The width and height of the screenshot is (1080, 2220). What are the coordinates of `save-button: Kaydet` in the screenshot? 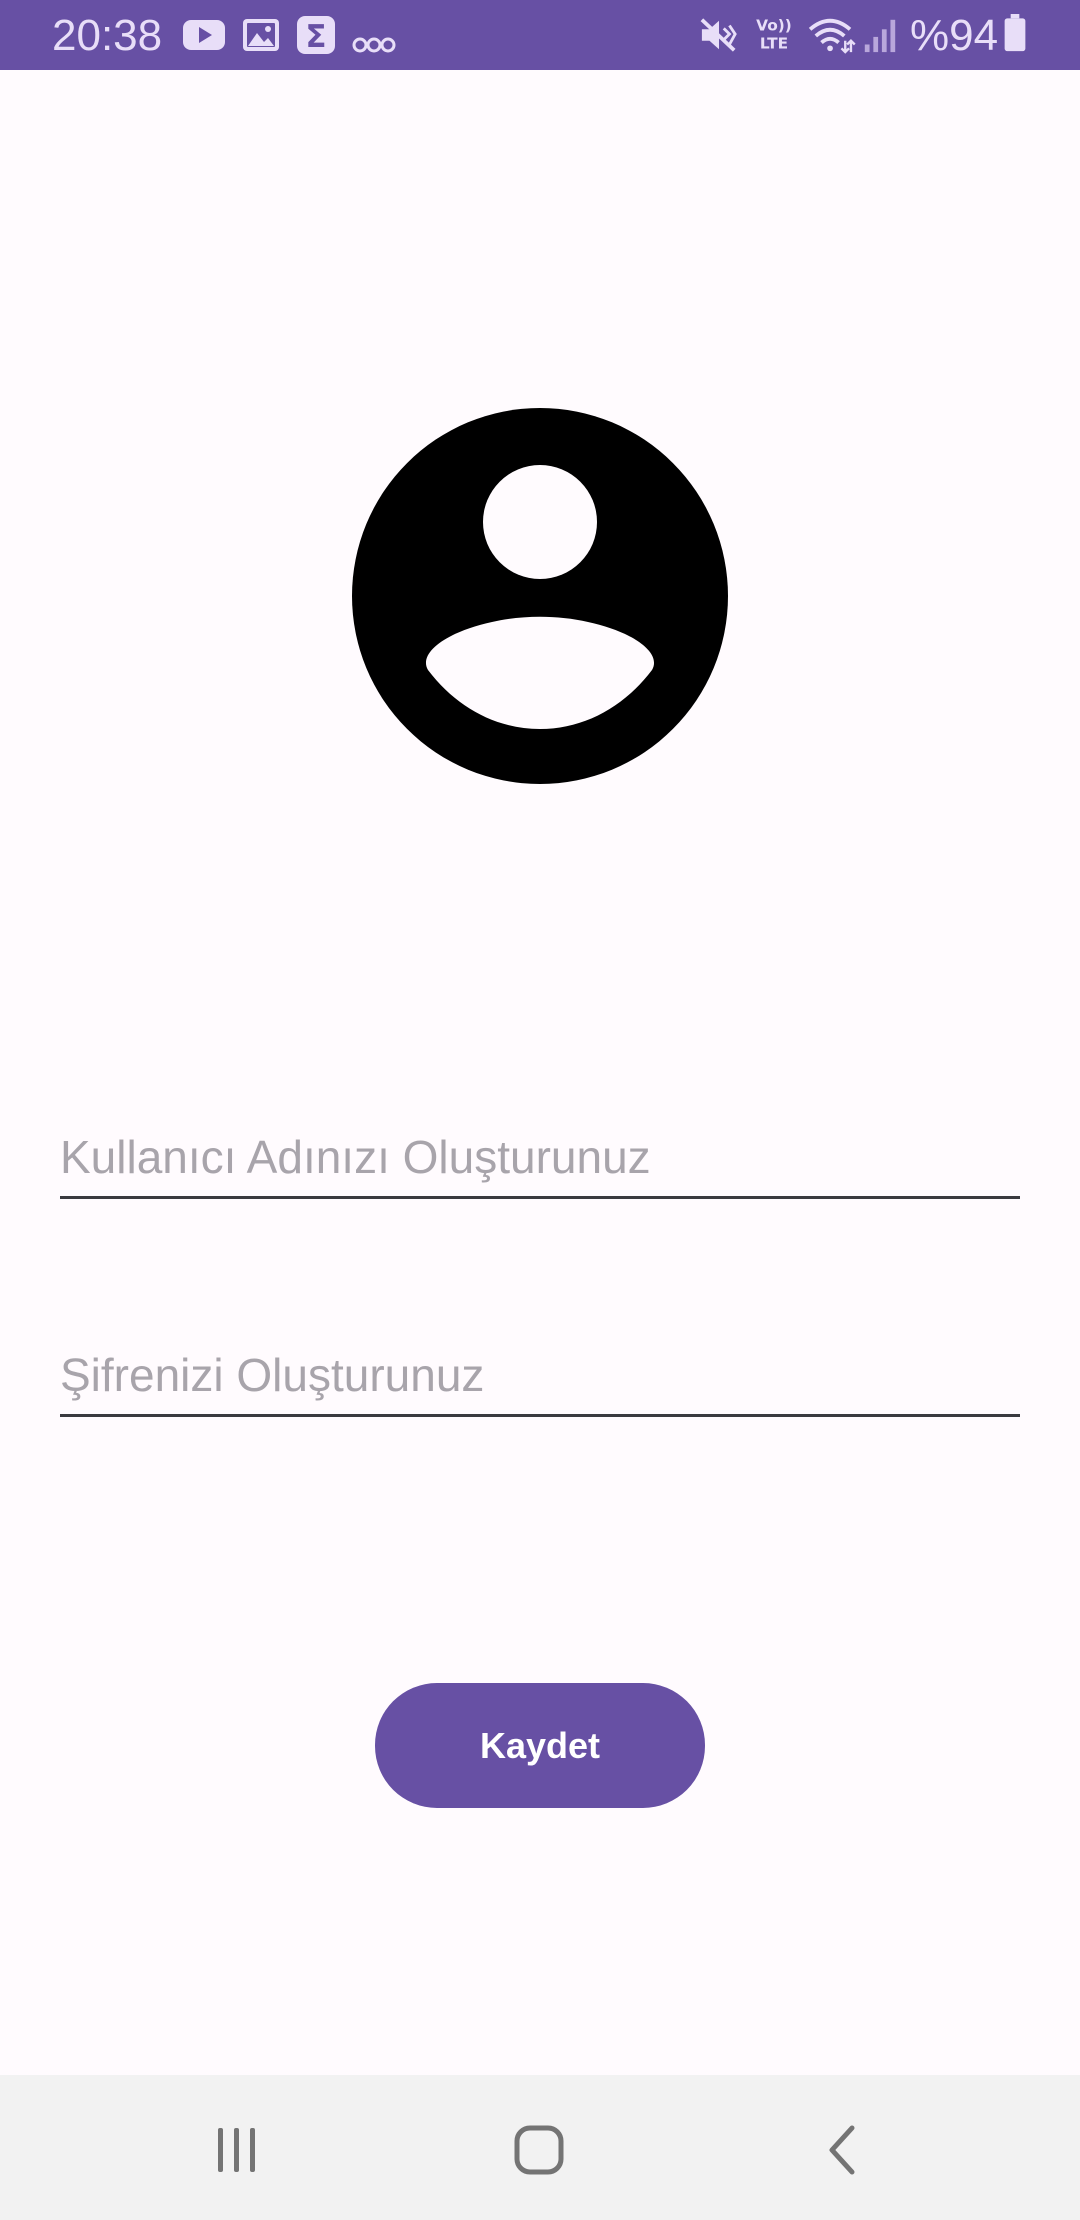 It's located at (540, 1745).